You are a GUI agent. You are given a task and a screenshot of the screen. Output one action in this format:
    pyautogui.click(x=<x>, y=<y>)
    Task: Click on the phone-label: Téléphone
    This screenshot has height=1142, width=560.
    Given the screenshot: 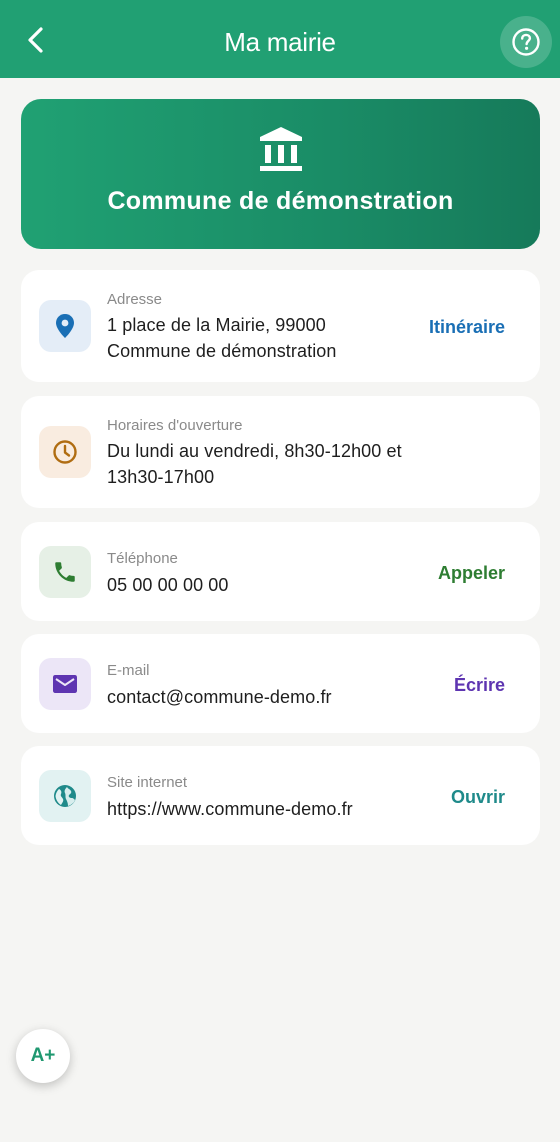 What is the action you would take?
    pyautogui.click(x=142, y=558)
    